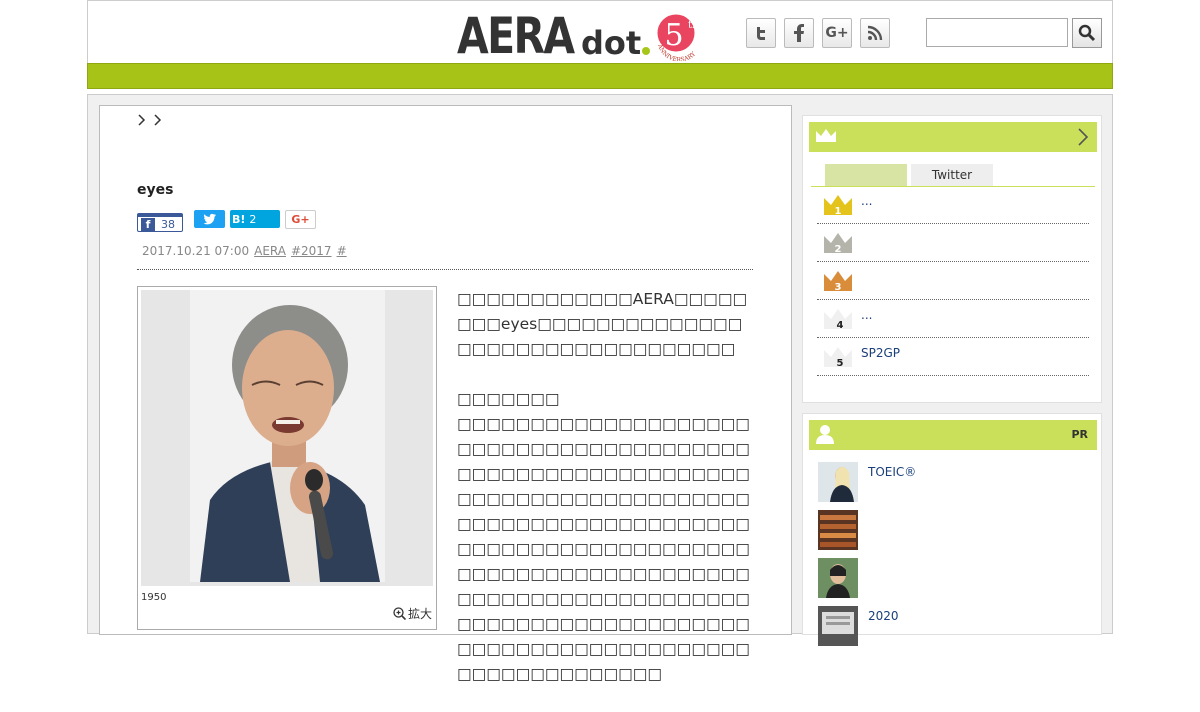 Image resolution: width=1200 pixels, height=712 pixels. I want to click on svg-text: 4, so click(840, 325).